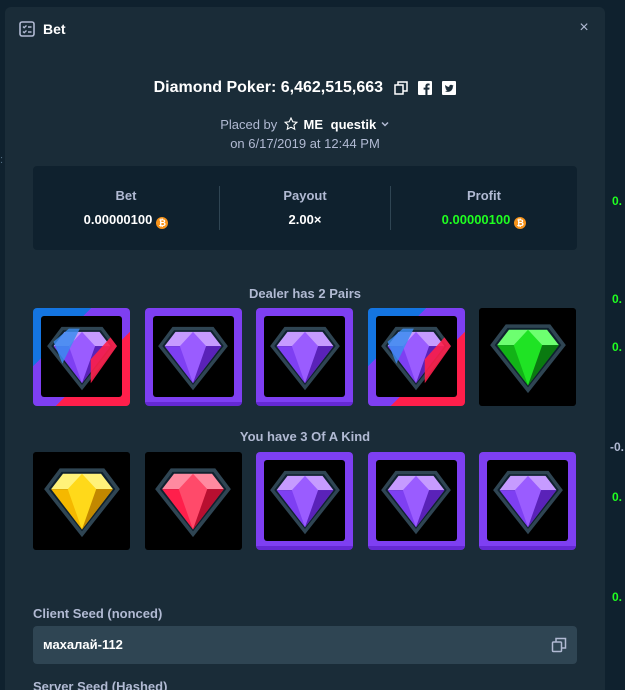 The image size is (625, 690). Describe the element at coordinates (27, 29) in the screenshot. I see `bet-list-icon` at that location.